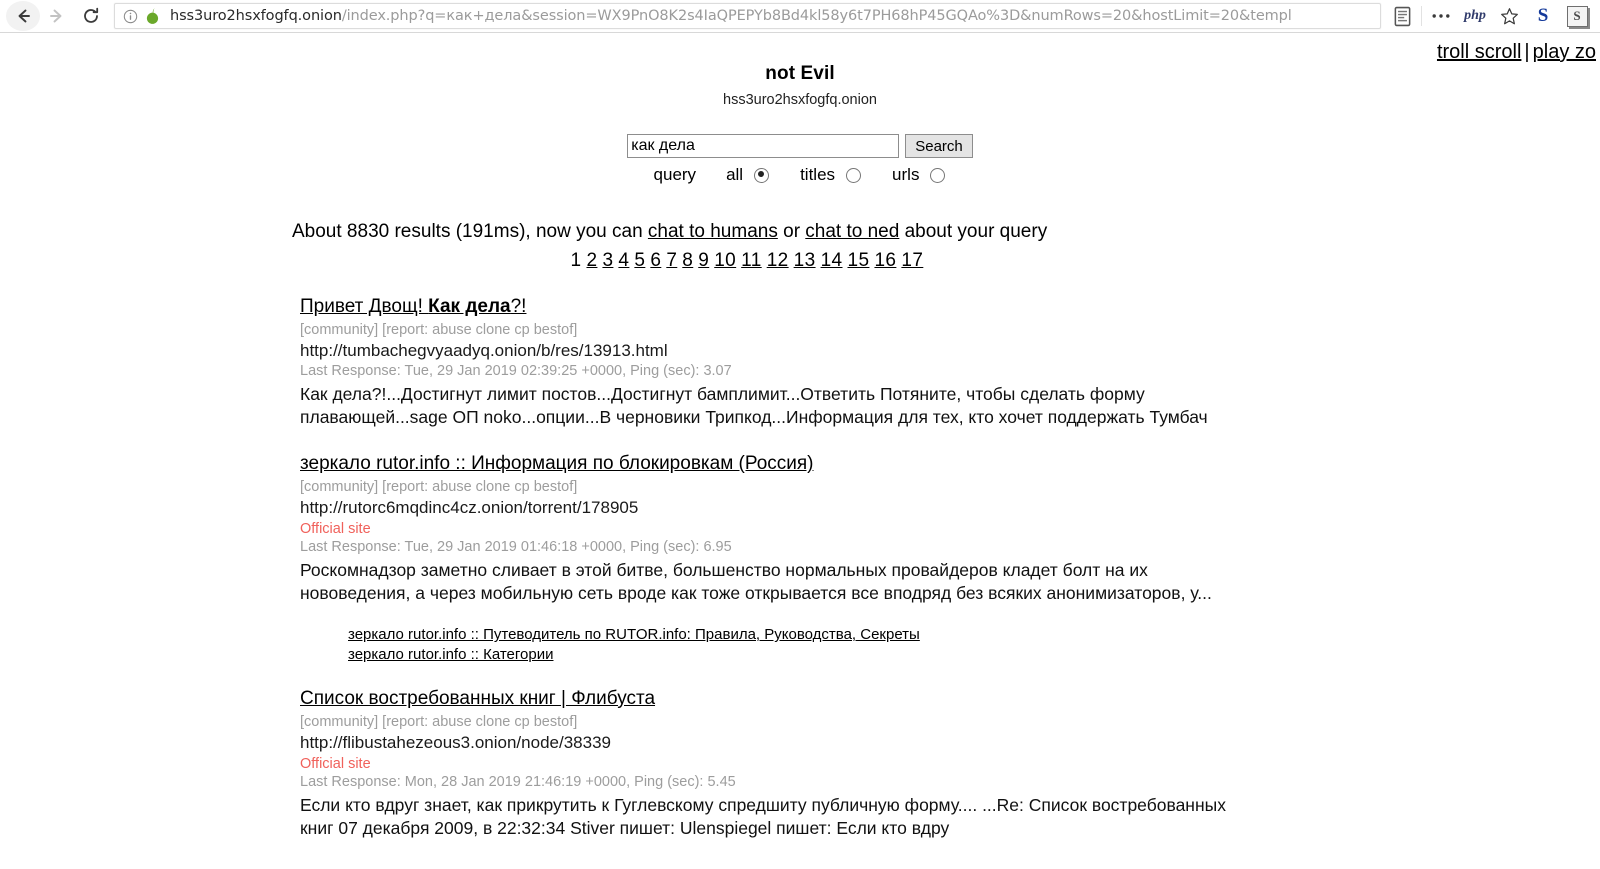  I want to click on reader-view-button, so click(1402, 16).